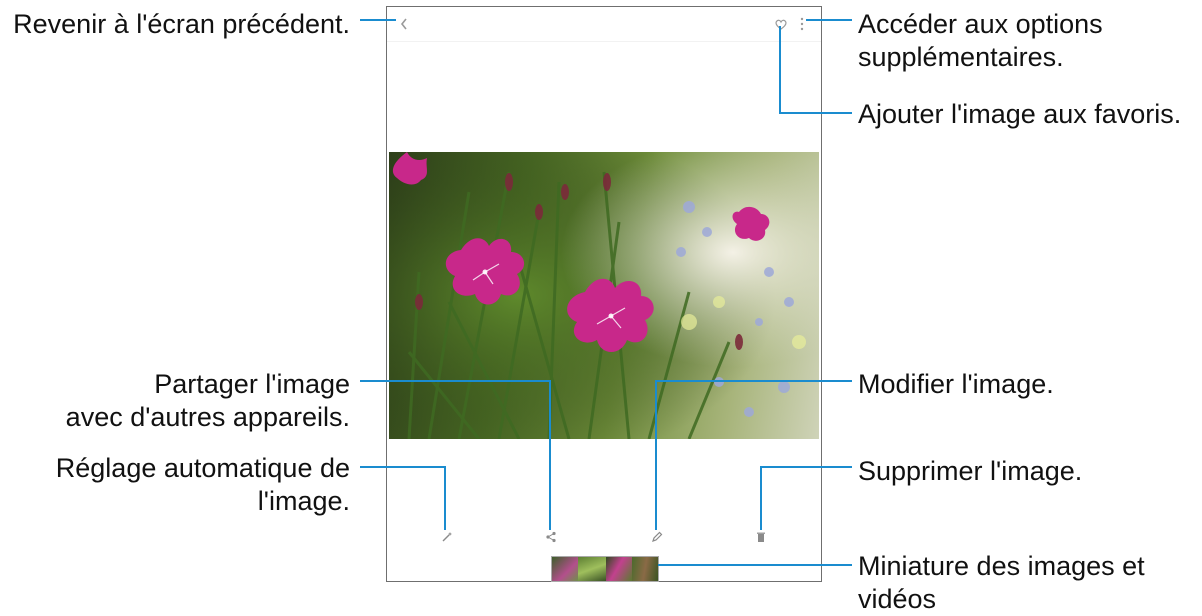 This screenshot has width=1202, height=616. Describe the element at coordinates (604, 24) in the screenshot. I see `top-app-bar` at that location.